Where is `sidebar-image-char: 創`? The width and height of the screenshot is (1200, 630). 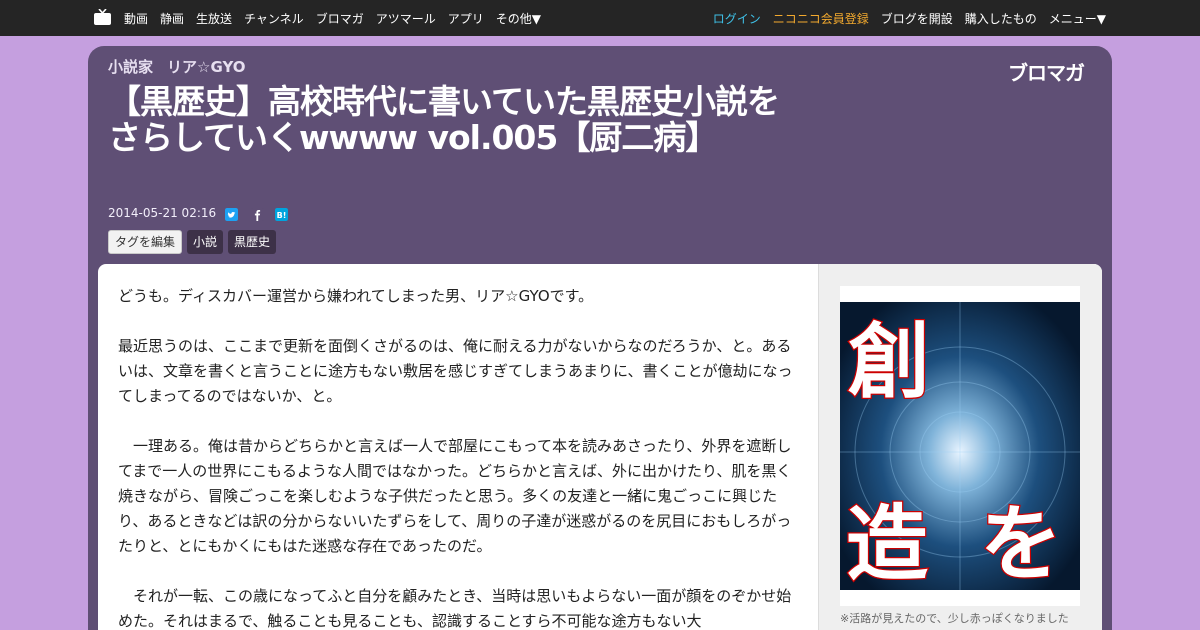
sidebar-image-char: 創 is located at coordinates (889, 362).